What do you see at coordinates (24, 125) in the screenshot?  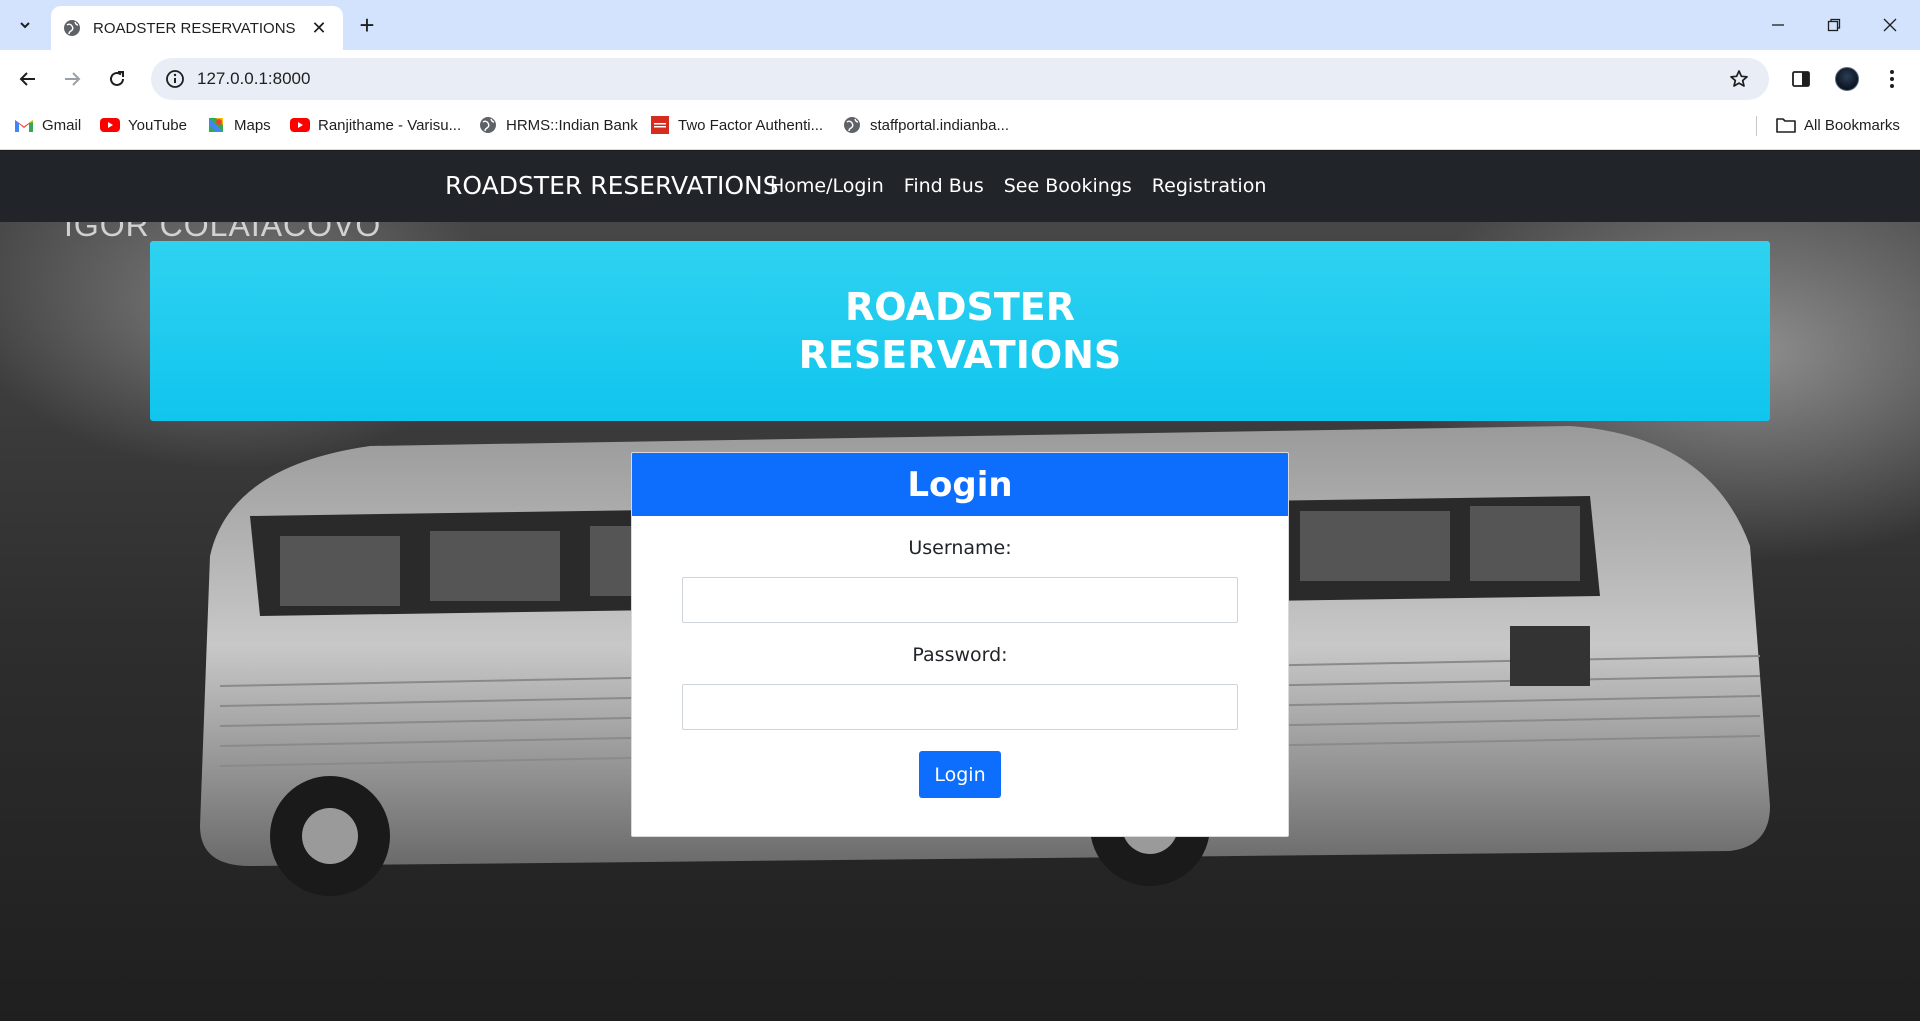 I see `gmail-icon` at bounding box center [24, 125].